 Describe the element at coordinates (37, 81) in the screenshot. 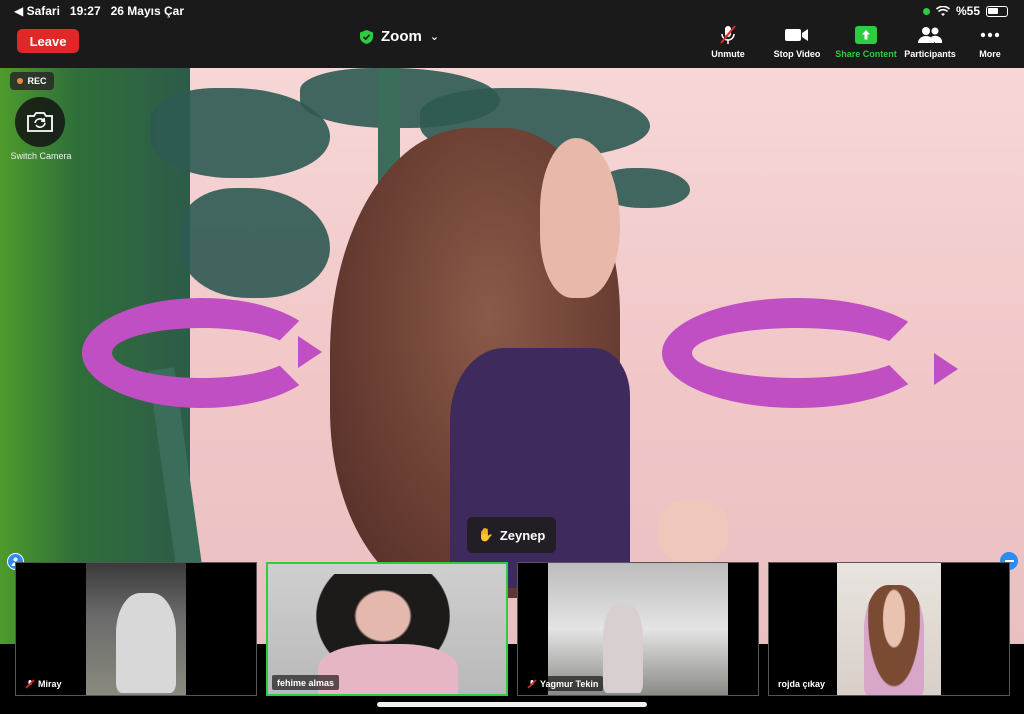

I see `recording-label: REC` at that location.